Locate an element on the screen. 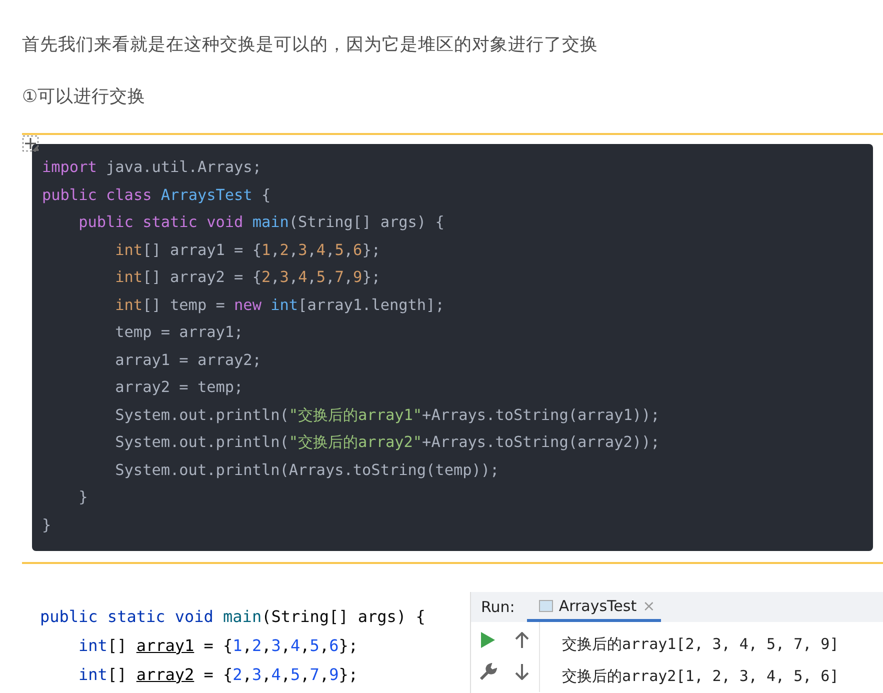  up-arrow-icon is located at coordinates (522, 640).